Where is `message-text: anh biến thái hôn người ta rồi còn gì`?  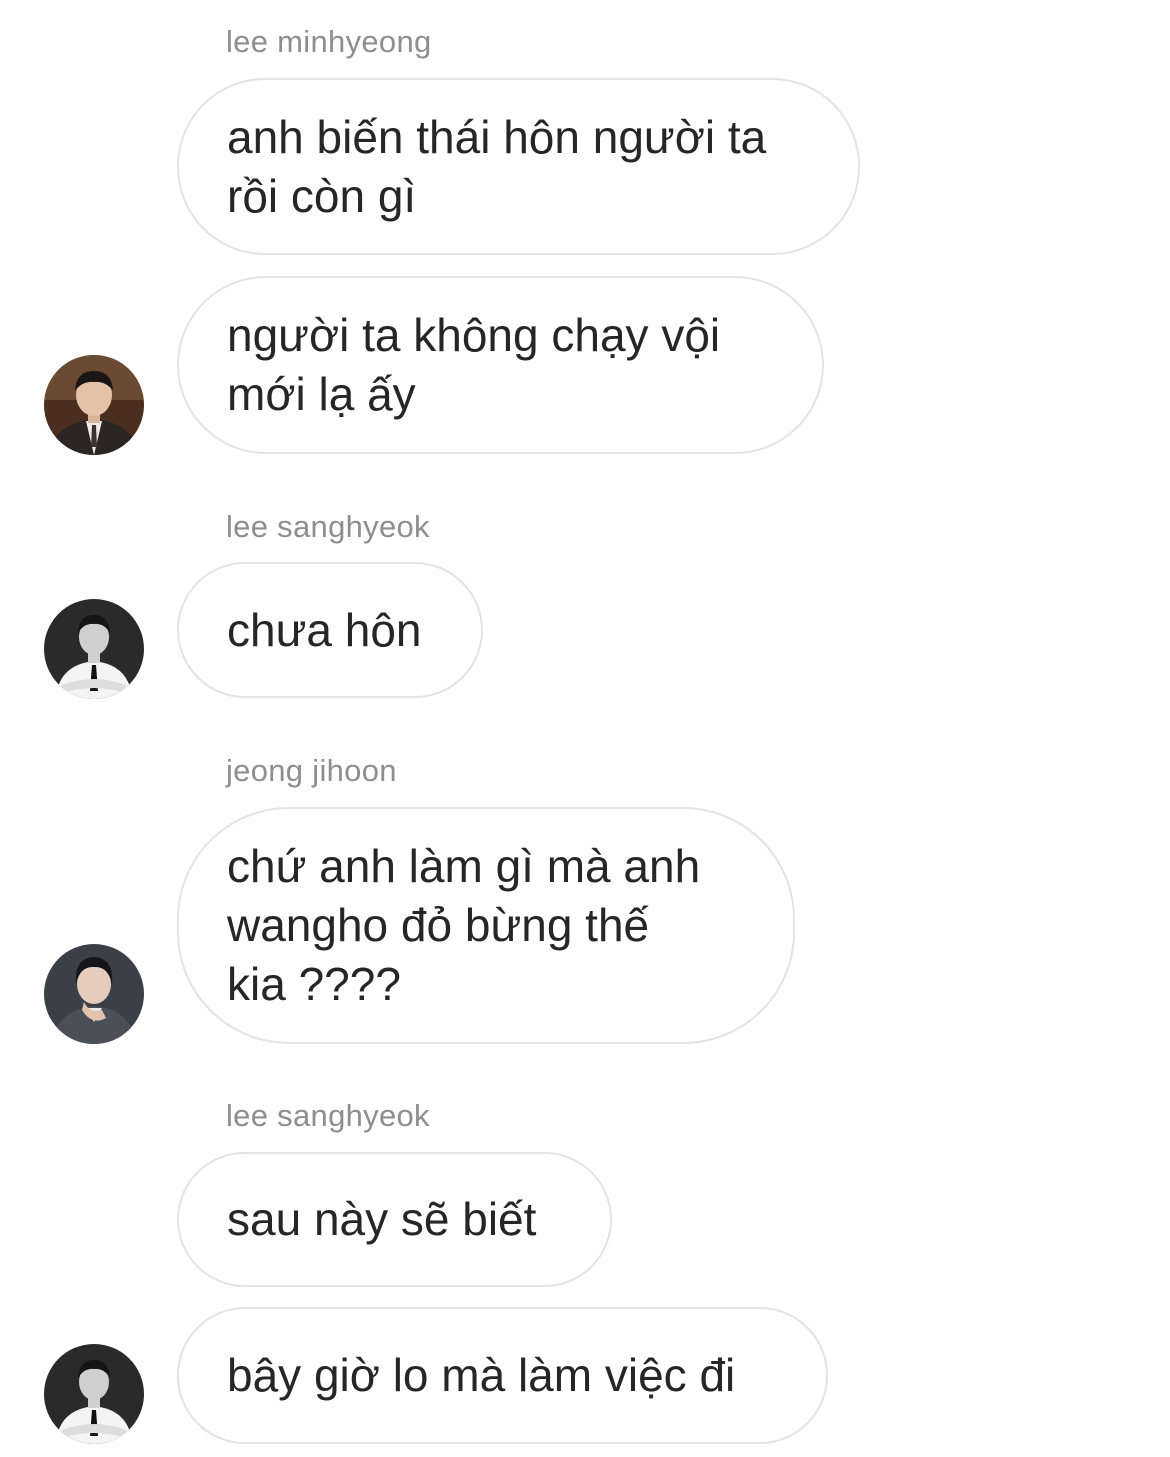 message-text: anh biến thái hôn người ta rồi còn gì is located at coordinates (497, 166).